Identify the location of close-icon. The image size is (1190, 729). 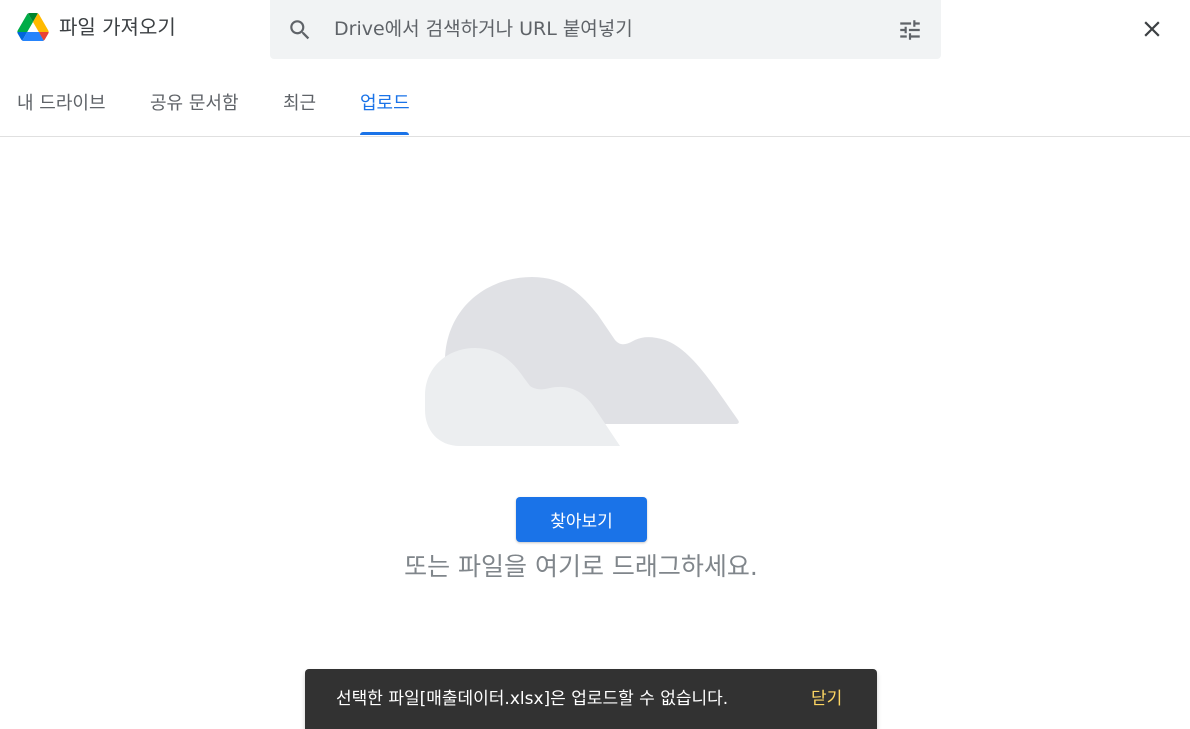
(1152, 29).